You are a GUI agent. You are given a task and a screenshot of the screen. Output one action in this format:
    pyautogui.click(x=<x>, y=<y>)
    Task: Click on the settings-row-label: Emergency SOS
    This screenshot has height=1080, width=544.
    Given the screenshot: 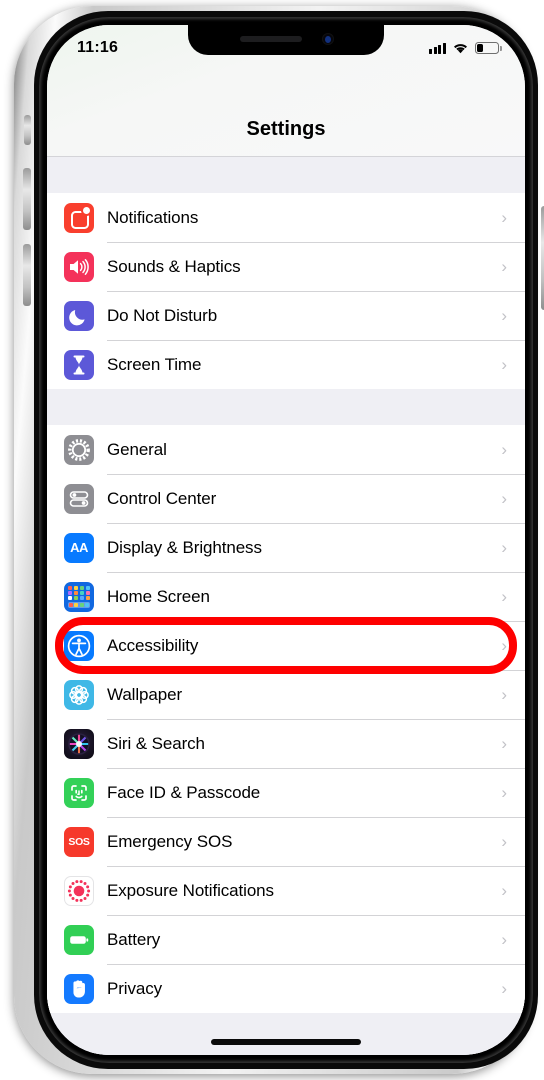 What is the action you would take?
    pyautogui.click(x=170, y=841)
    